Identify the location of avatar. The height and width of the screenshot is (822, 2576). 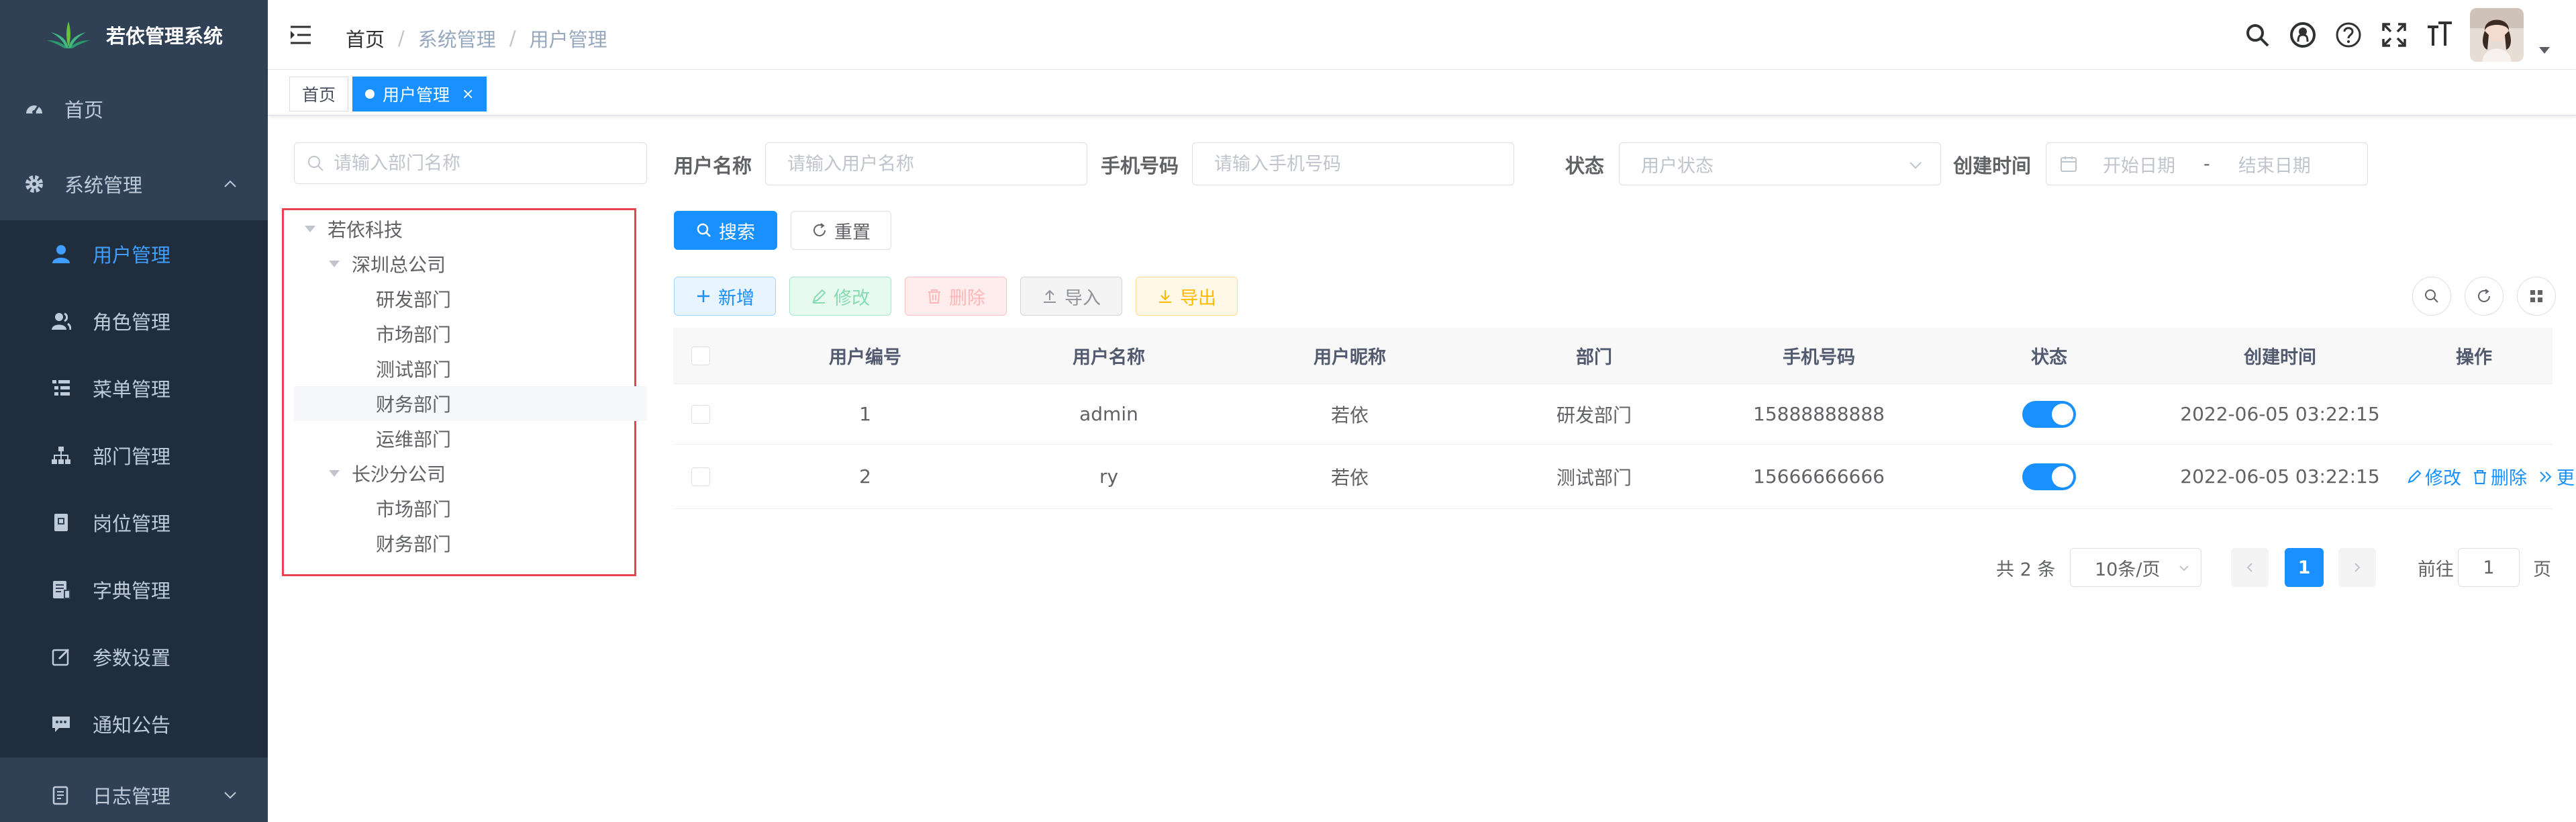
(2497, 35).